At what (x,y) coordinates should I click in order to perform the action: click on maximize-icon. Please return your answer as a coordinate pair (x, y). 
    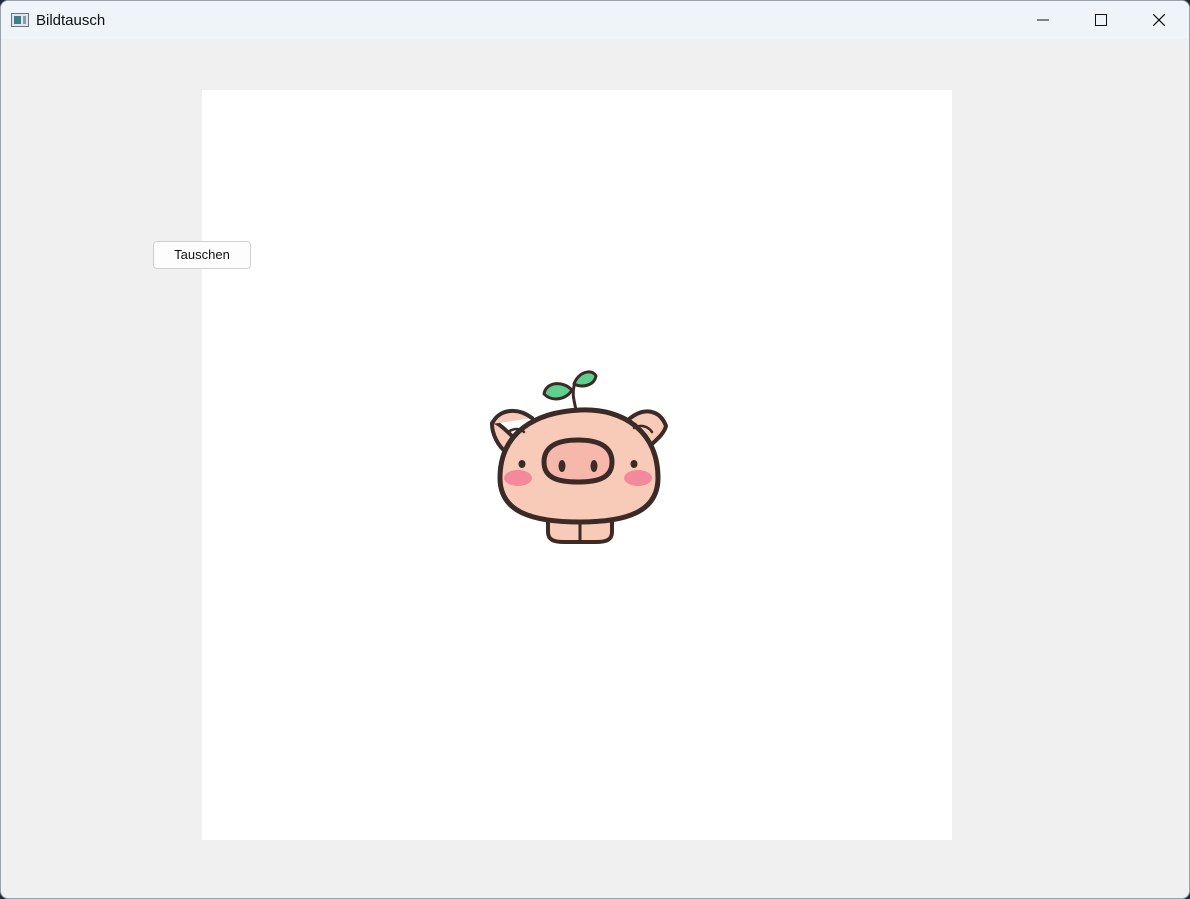
    Looking at the image, I should click on (1101, 20).